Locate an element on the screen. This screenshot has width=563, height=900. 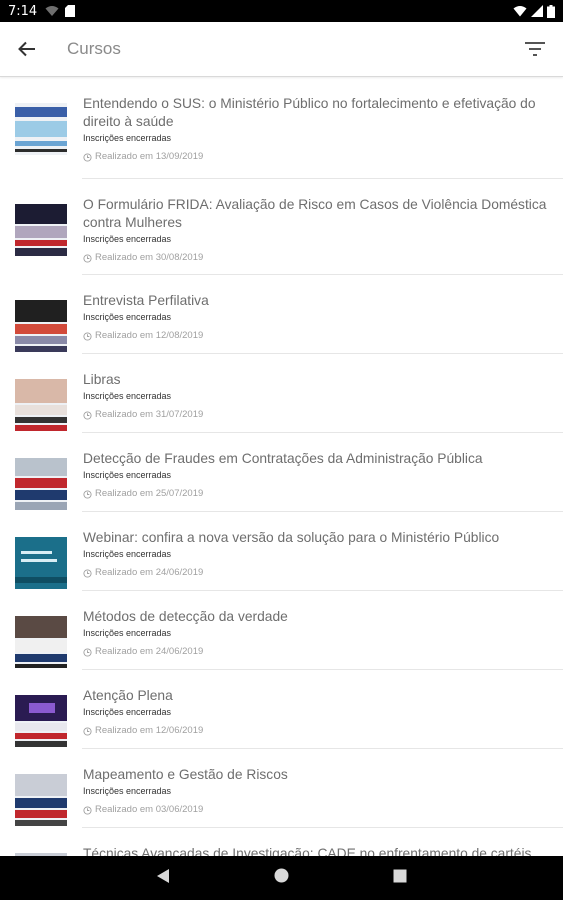
nav-recents-button is located at coordinates (400, 878).